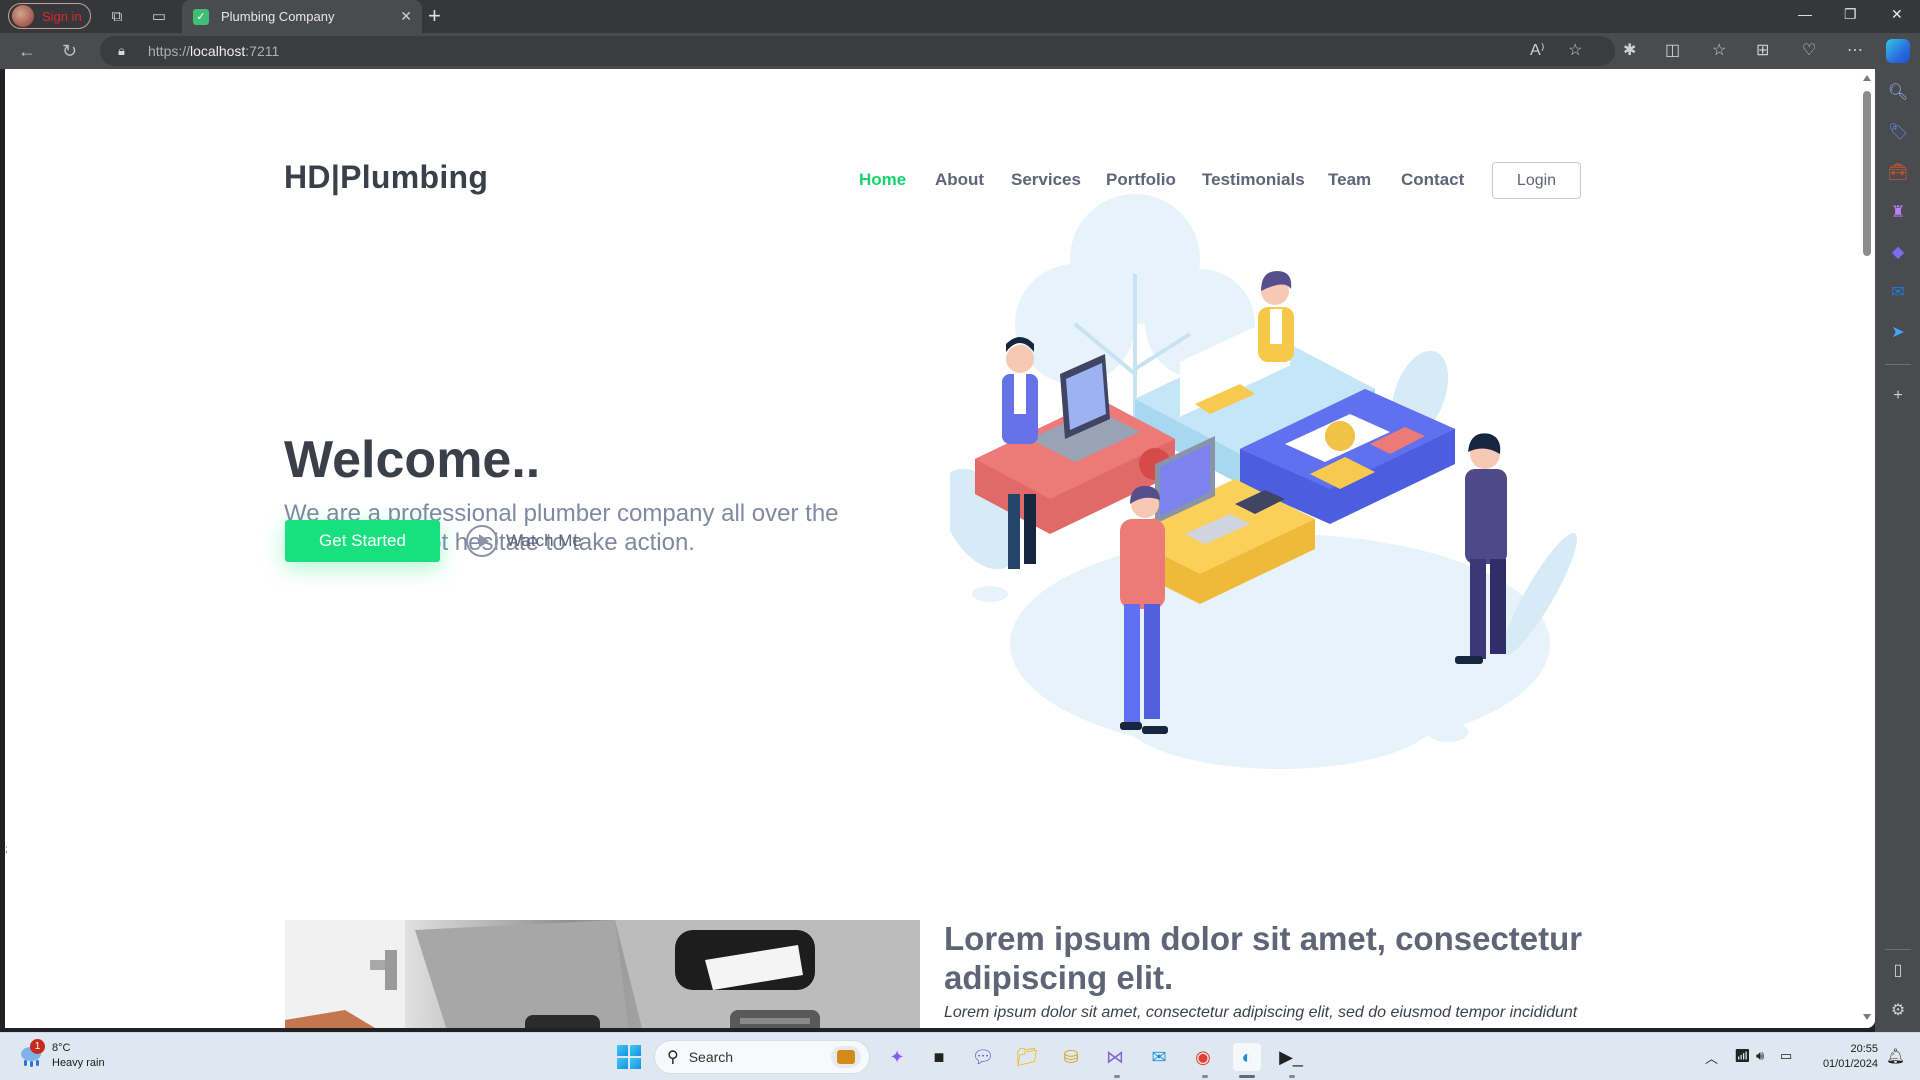  What do you see at coordinates (1898, 172) in the screenshot?
I see `tools-icon: 🧰︎` at bounding box center [1898, 172].